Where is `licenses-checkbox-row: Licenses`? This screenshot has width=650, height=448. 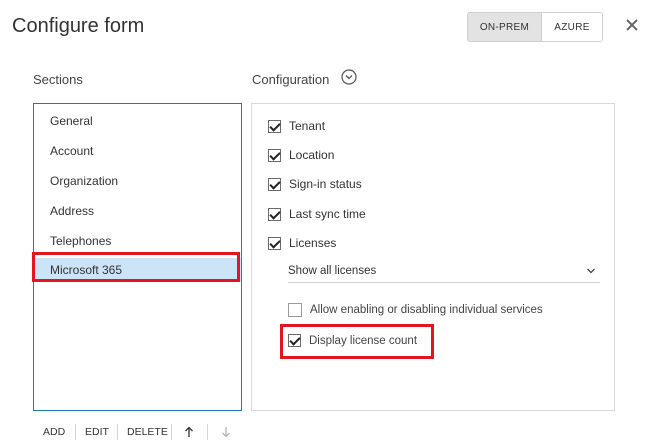
licenses-checkbox-row: Licenses is located at coordinates (302, 243).